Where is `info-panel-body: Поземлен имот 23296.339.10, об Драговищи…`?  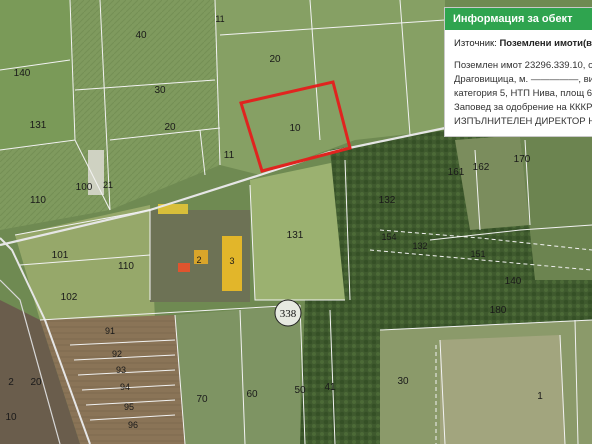
info-panel-body: Поземлен имот 23296.339.10, об Драговищи… is located at coordinates (518, 89).